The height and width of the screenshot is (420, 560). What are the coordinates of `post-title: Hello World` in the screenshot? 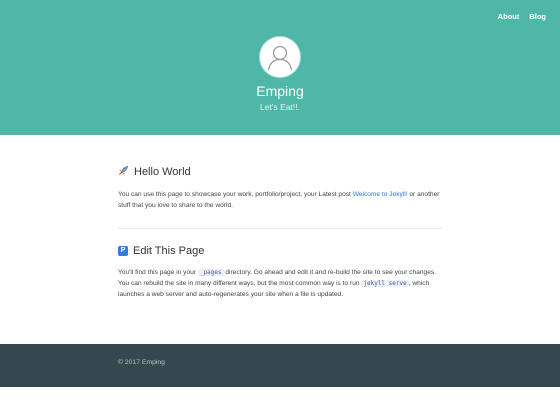 It's located at (280, 172).